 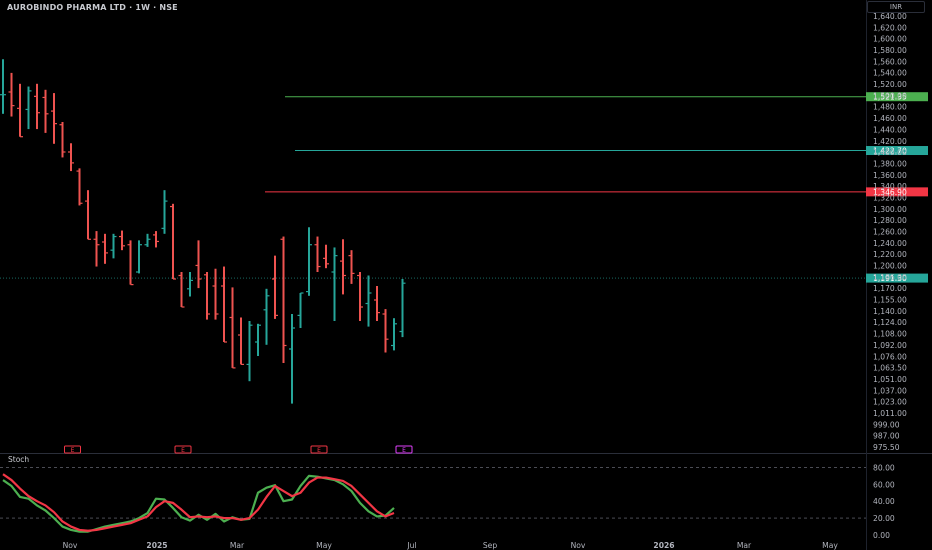 I want to click on price-tick-label: 975.50, so click(x=886, y=447).